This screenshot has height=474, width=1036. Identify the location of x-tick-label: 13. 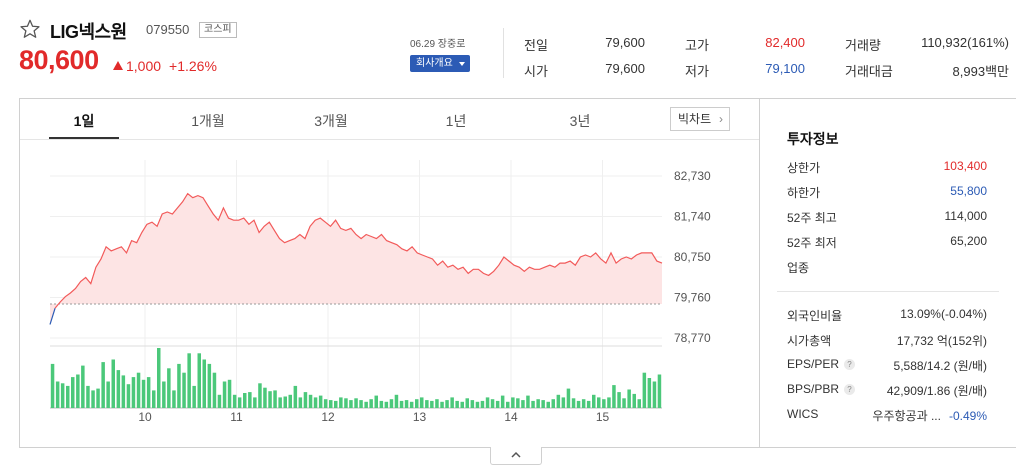
(420, 417).